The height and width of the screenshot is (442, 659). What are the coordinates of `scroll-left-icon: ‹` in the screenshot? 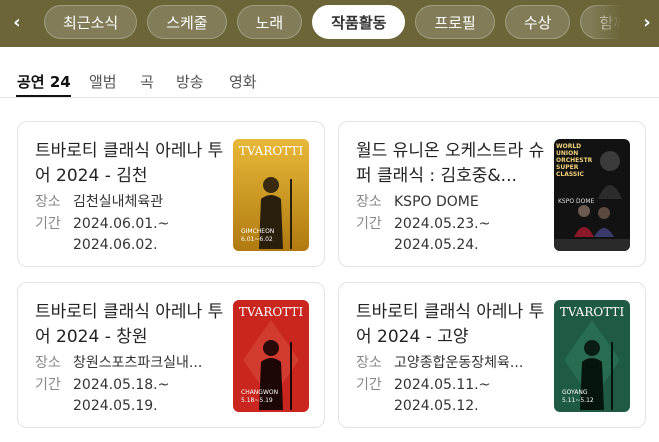 It's located at (17, 23).